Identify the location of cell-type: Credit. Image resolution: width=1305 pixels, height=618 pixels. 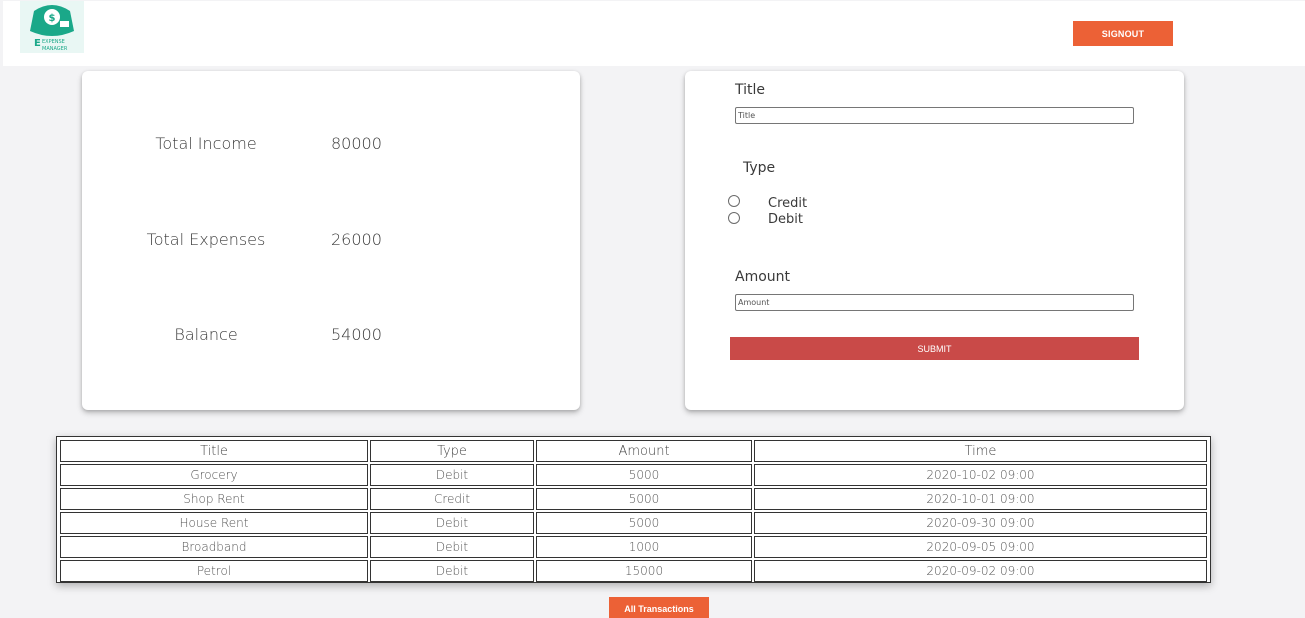
(452, 499).